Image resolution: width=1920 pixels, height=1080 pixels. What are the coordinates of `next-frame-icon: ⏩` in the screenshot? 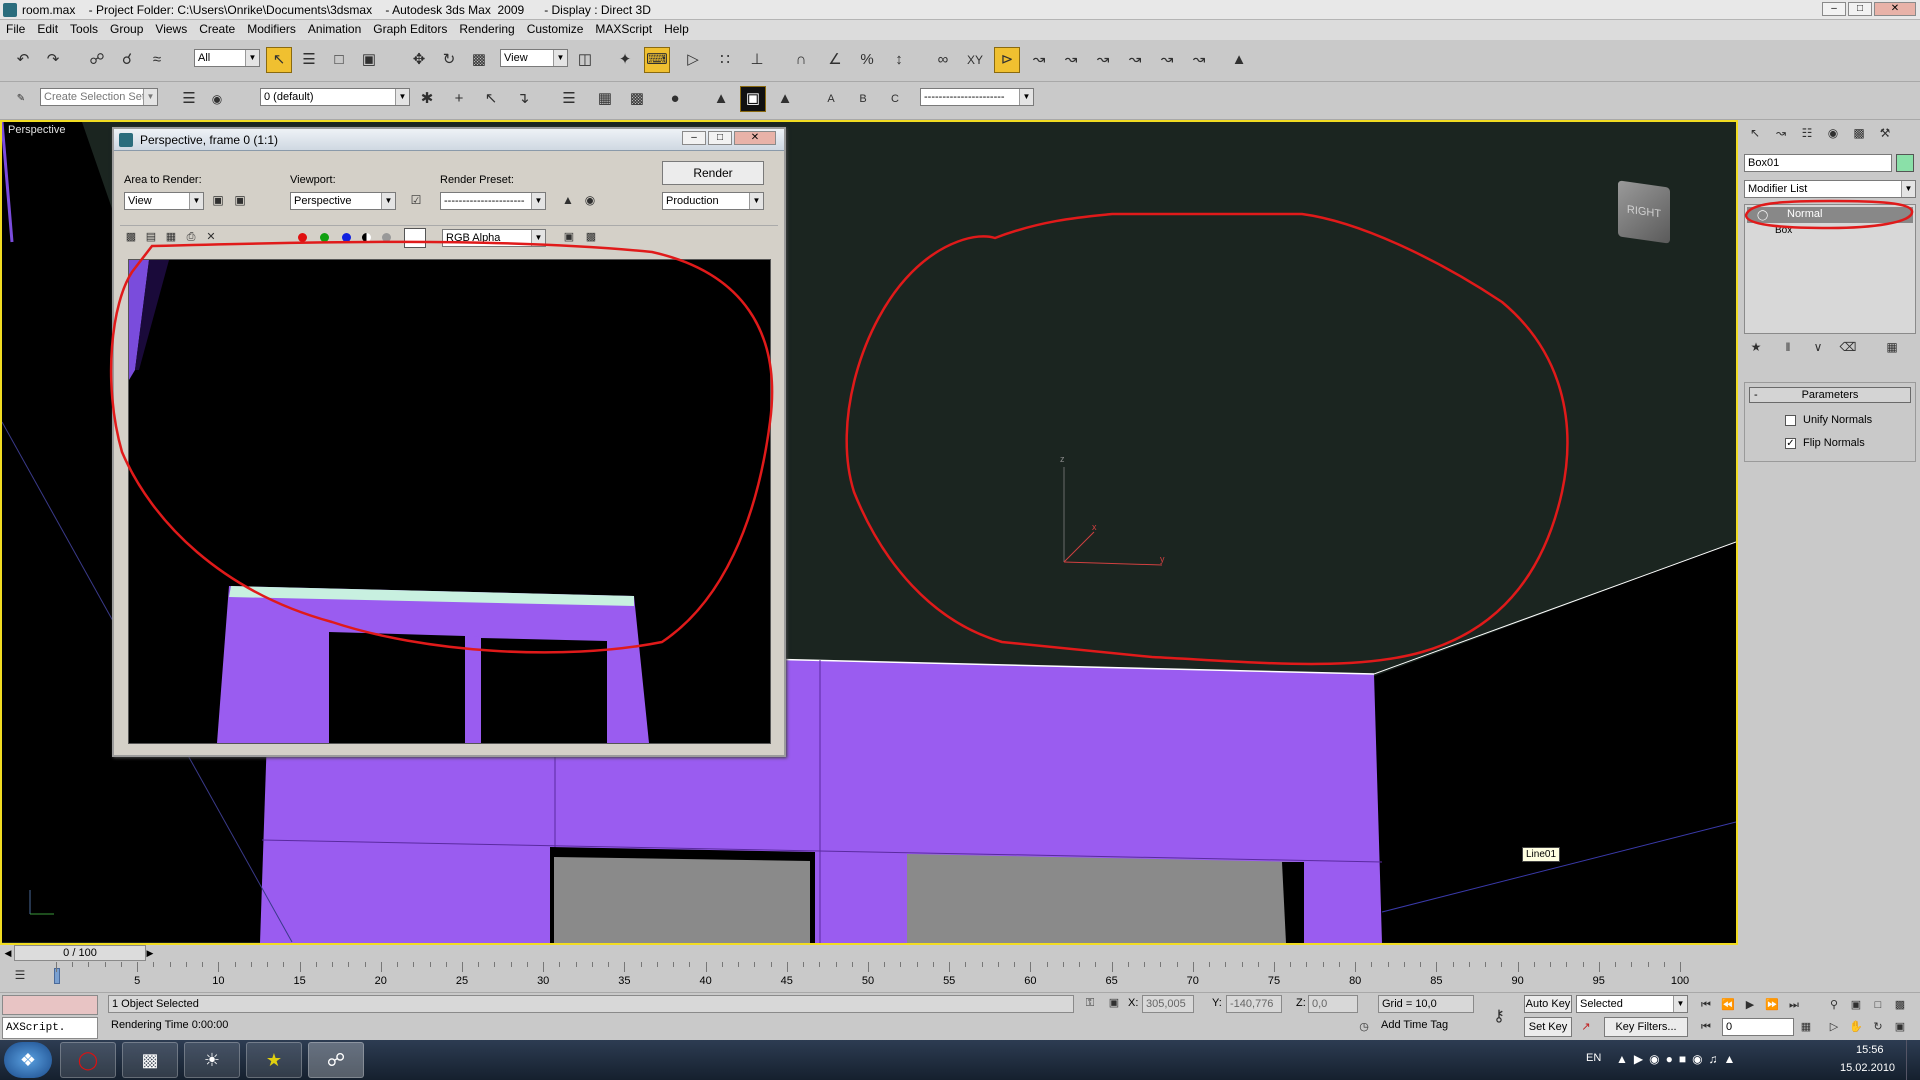 It's located at (1772, 1005).